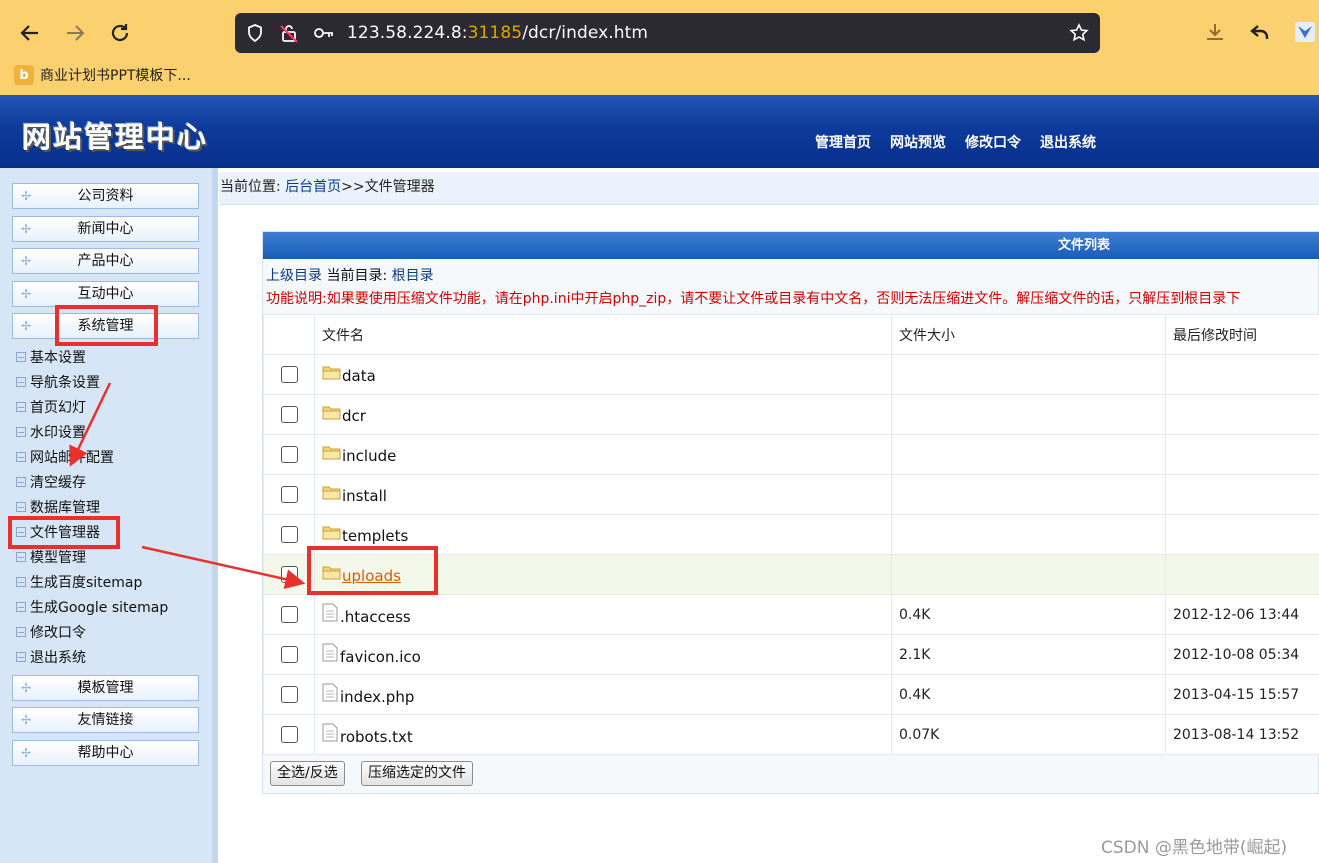 The width and height of the screenshot is (1319, 863). Describe the element at coordinates (187, 486) in the screenshot. I see `annotation-arrows` at that location.